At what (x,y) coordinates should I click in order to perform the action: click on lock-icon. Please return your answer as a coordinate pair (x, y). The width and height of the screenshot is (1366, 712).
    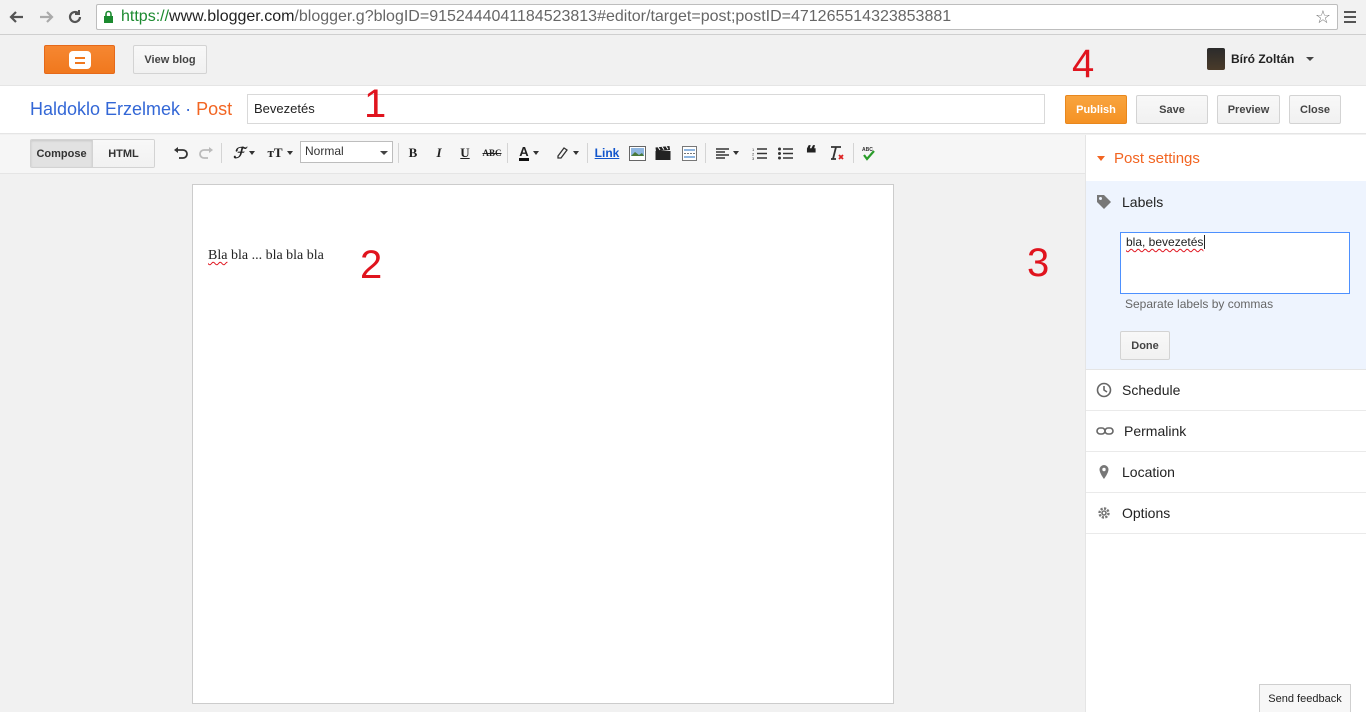
    Looking at the image, I should click on (108, 16).